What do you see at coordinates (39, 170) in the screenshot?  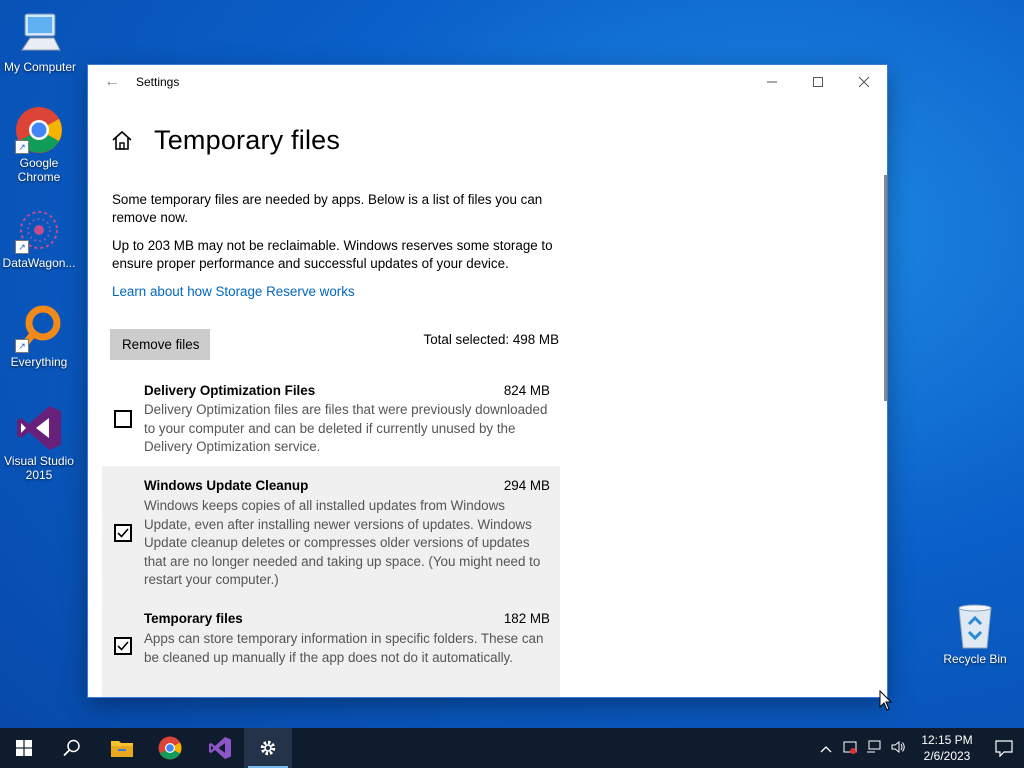 I see `desktop-icon-label: Google Chrome` at bounding box center [39, 170].